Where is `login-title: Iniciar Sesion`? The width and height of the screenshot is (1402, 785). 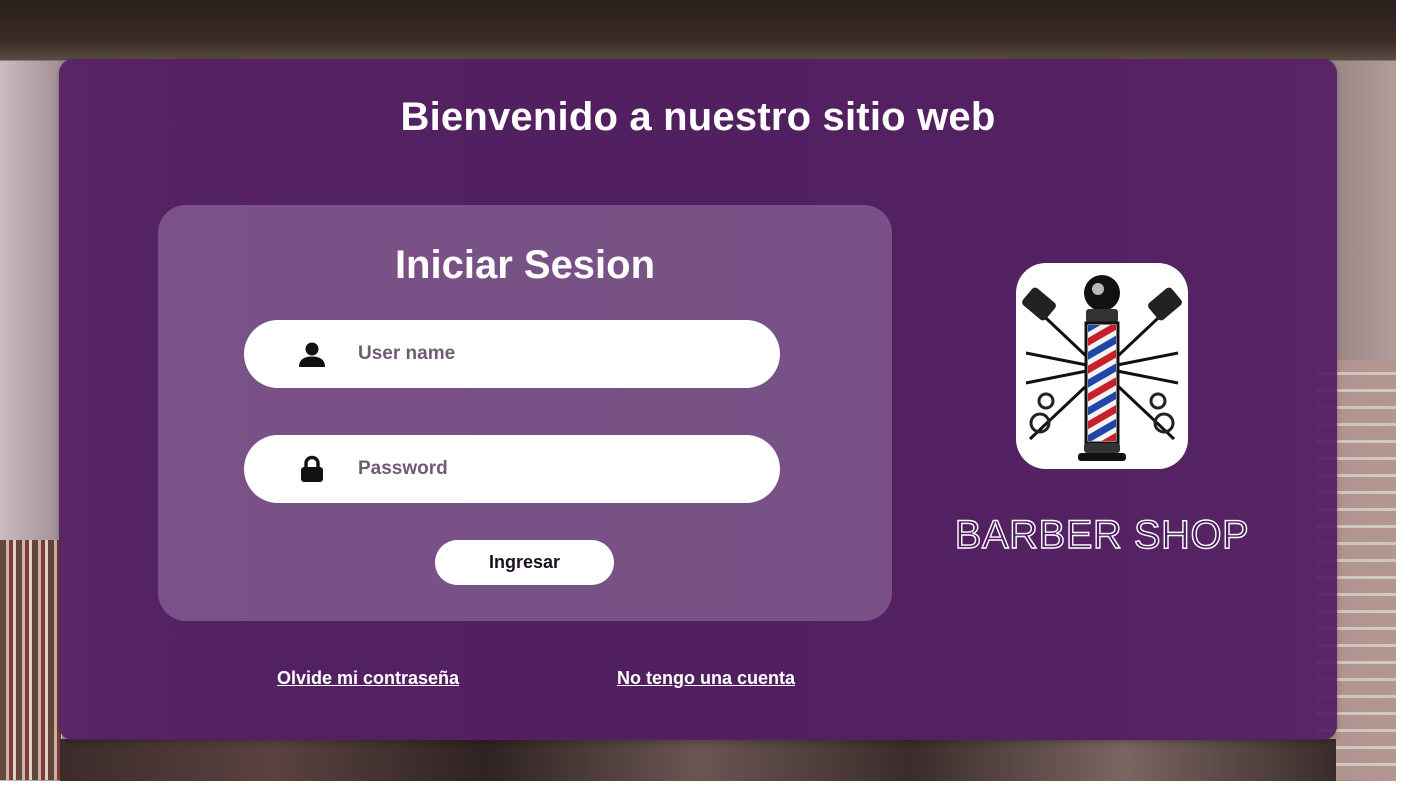 login-title: Iniciar Sesion is located at coordinates (525, 265).